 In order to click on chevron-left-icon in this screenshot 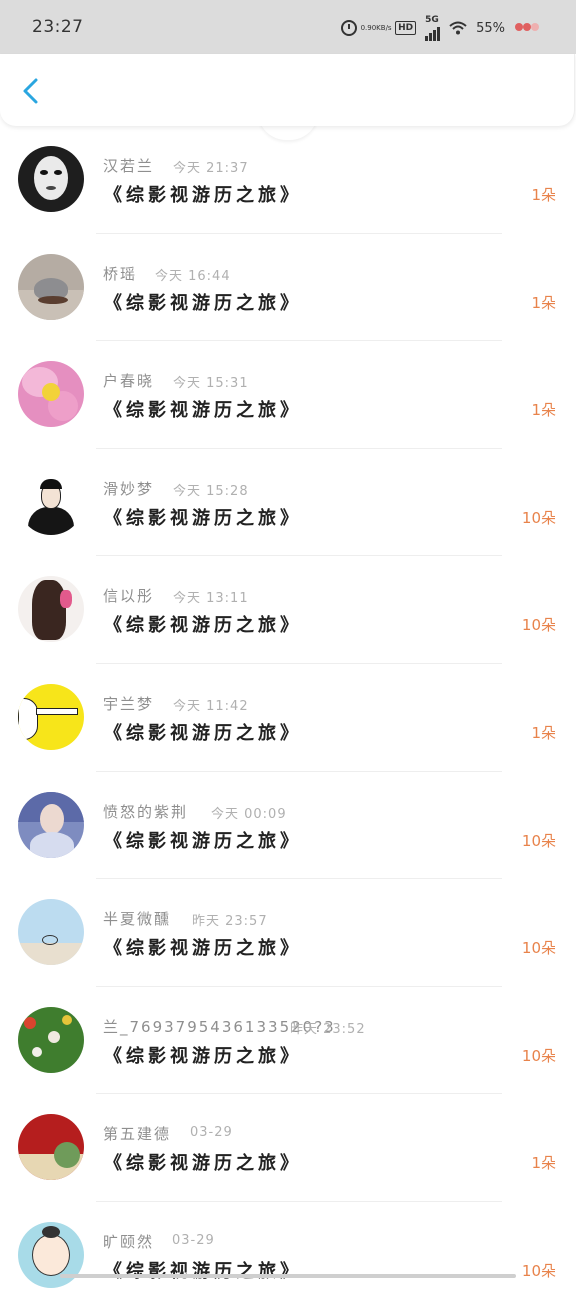, I will do `click(30, 91)`.